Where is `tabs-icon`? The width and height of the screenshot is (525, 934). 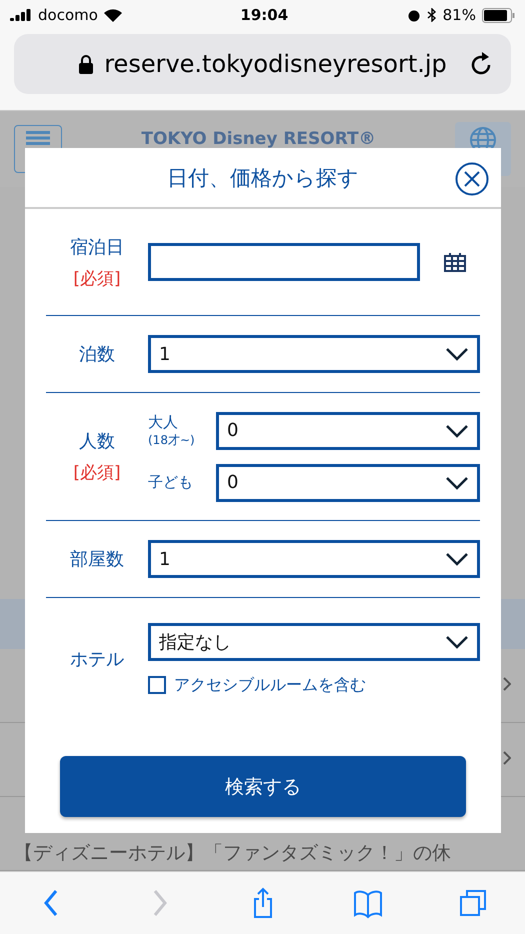 tabs-icon is located at coordinates (473, 903).